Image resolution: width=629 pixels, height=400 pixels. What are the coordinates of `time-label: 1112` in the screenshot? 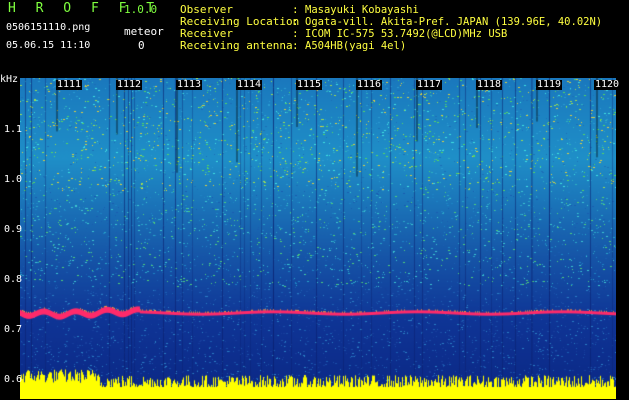 It's located at (129, 84).